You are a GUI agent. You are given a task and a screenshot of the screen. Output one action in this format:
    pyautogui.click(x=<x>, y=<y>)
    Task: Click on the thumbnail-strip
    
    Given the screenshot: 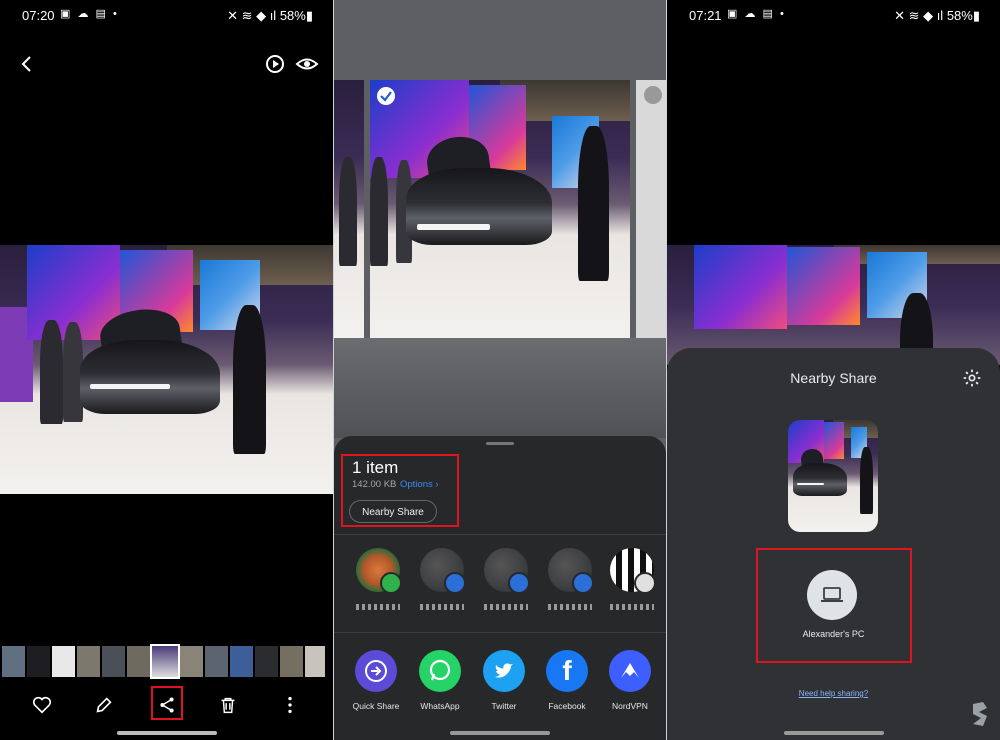 What is the action you would take?
    pyautogui.click(x=163, y=661)
    